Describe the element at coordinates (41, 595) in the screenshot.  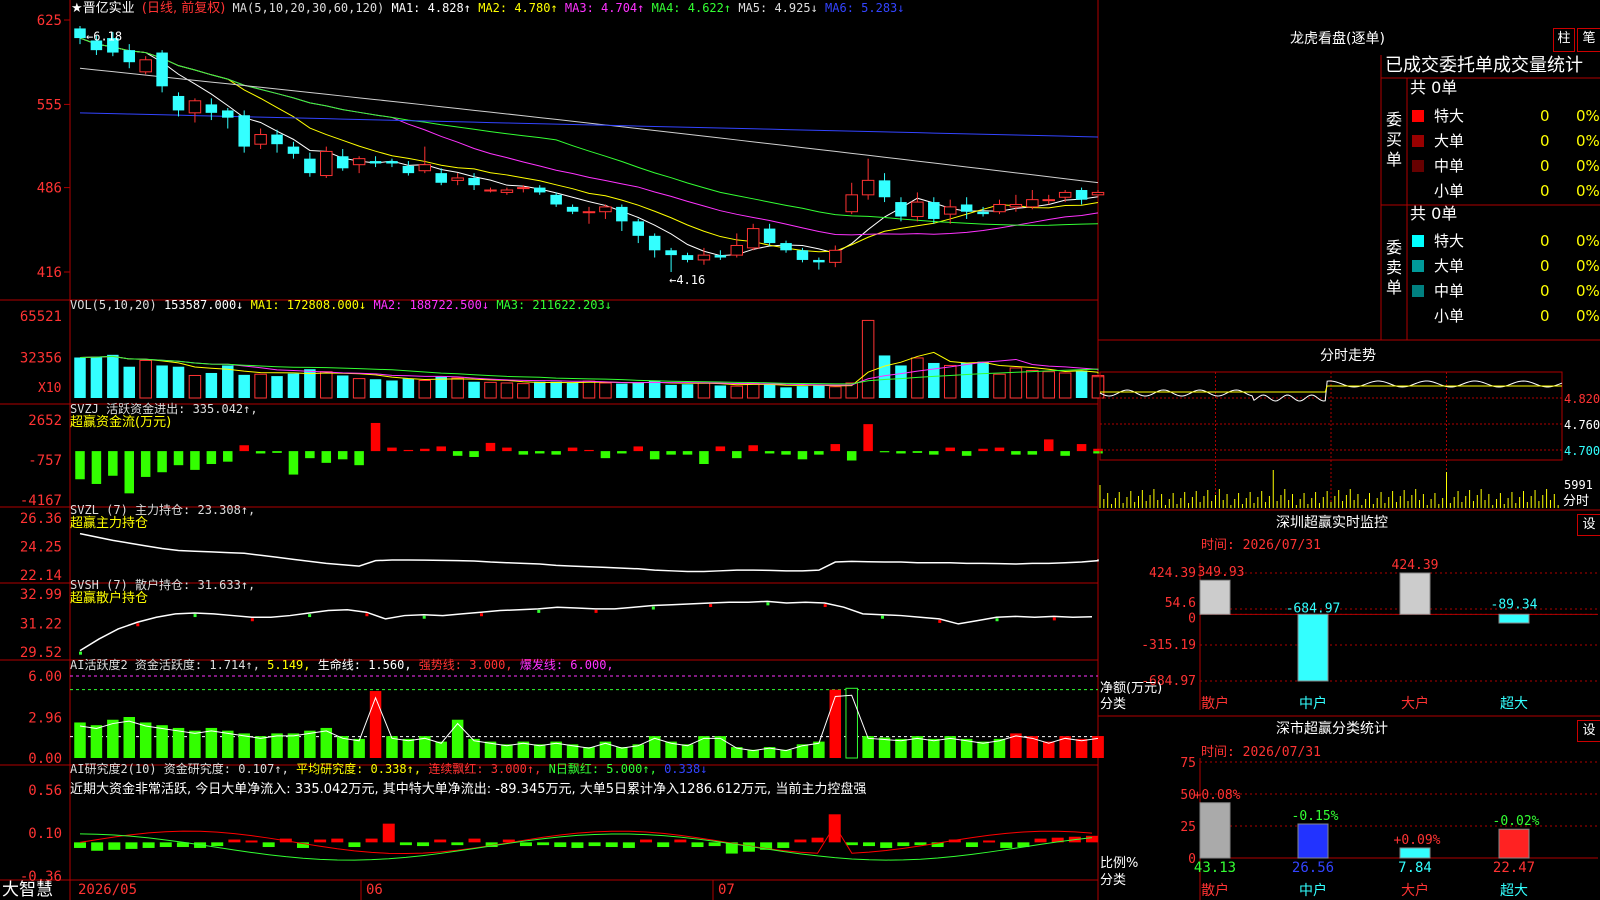
I see `svsh-axis-label: 32.99` at that location.